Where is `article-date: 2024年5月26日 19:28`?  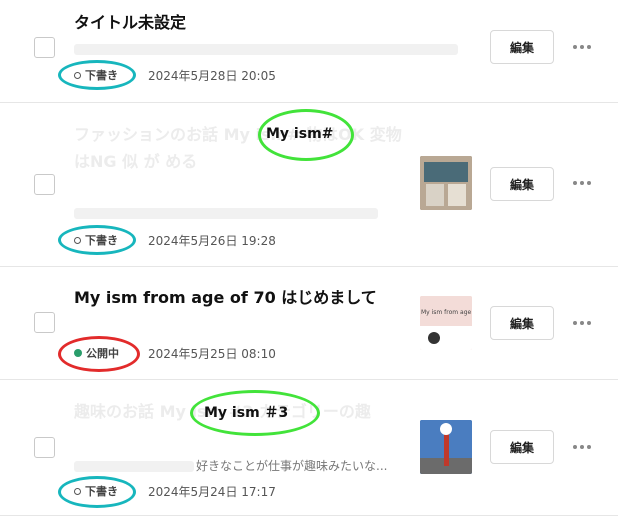 article-date: 2024年5月26日 19:28 is located at coordinates (212, 241).